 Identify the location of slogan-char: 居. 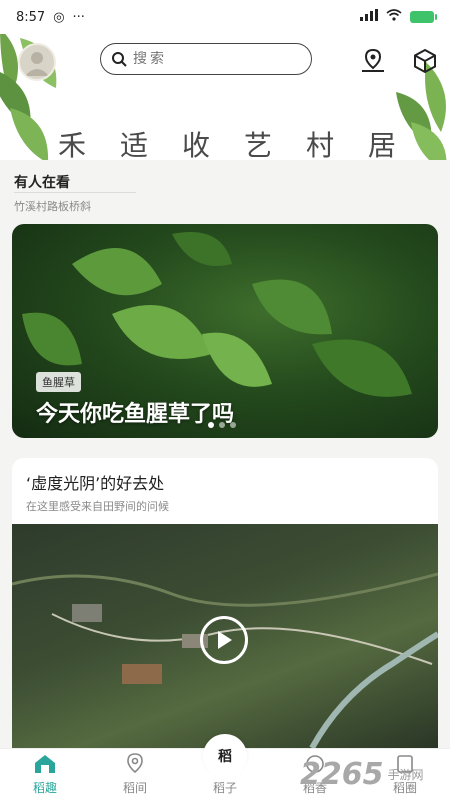
(382, 144).